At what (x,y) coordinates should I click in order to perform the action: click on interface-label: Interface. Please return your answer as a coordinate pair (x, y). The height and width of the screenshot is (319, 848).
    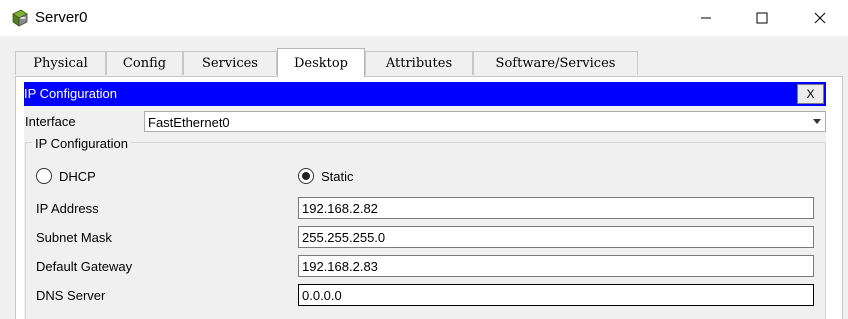
    Looking at the image, I should click on (50, 121).